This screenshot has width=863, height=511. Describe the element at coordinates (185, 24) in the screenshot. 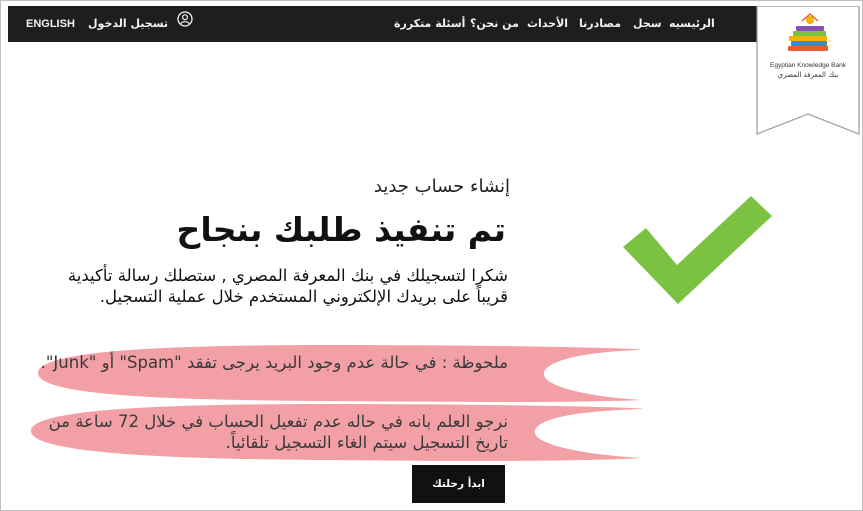

I see `user-icon` at that location.